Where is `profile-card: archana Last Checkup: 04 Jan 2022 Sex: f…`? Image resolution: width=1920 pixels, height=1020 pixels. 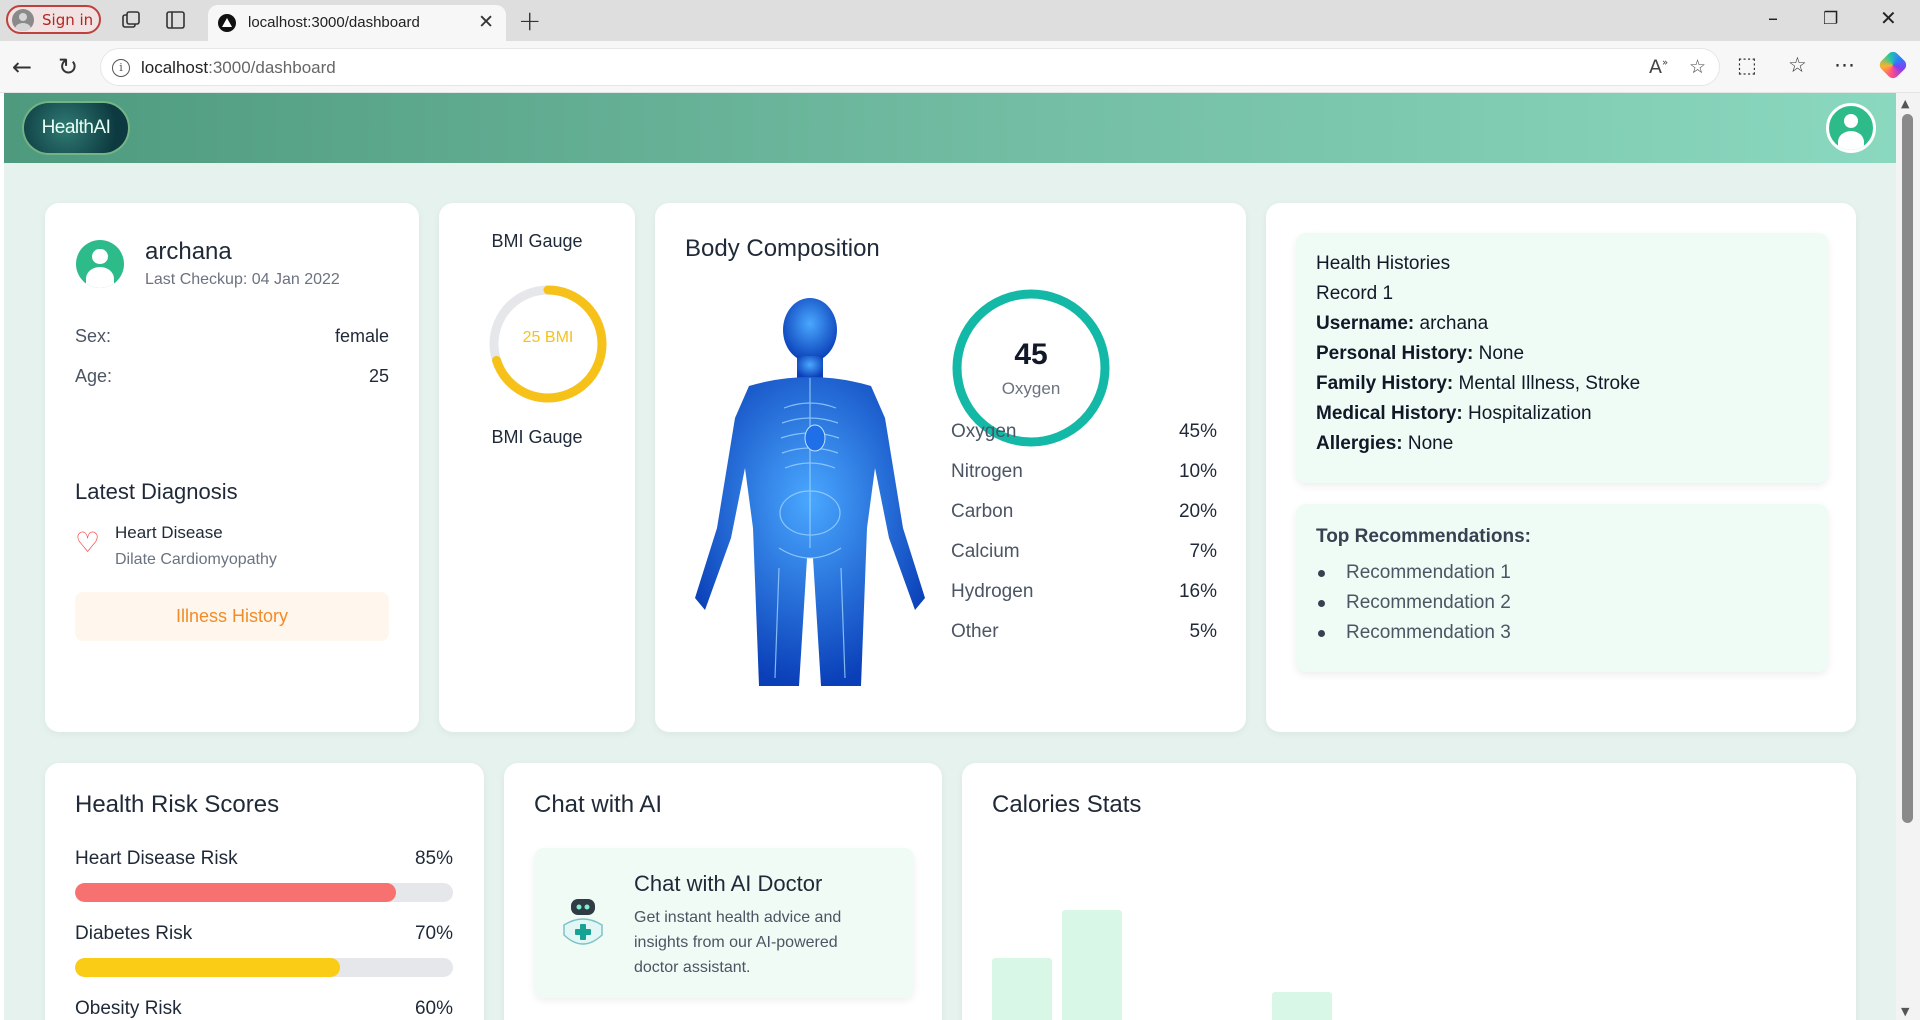 profile-card: archana Last Checkup: 04 Jan 2022 Sex: f… is located at coordinates (232, 467).